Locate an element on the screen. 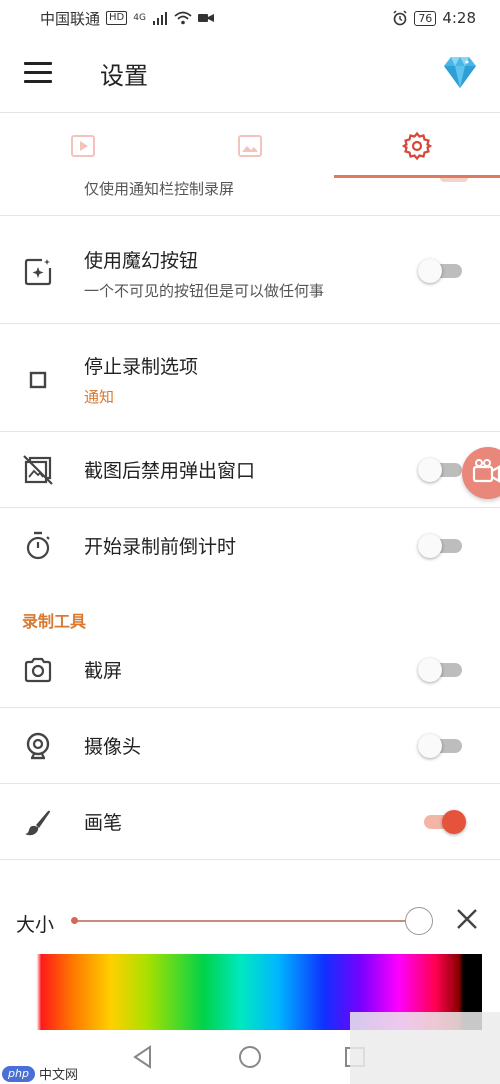 Image resolution: width=500 pixels, height=1084 pixels. status-bar: 中国联通 HD 4G 76 4:28 is located at coordinates (250, 18).